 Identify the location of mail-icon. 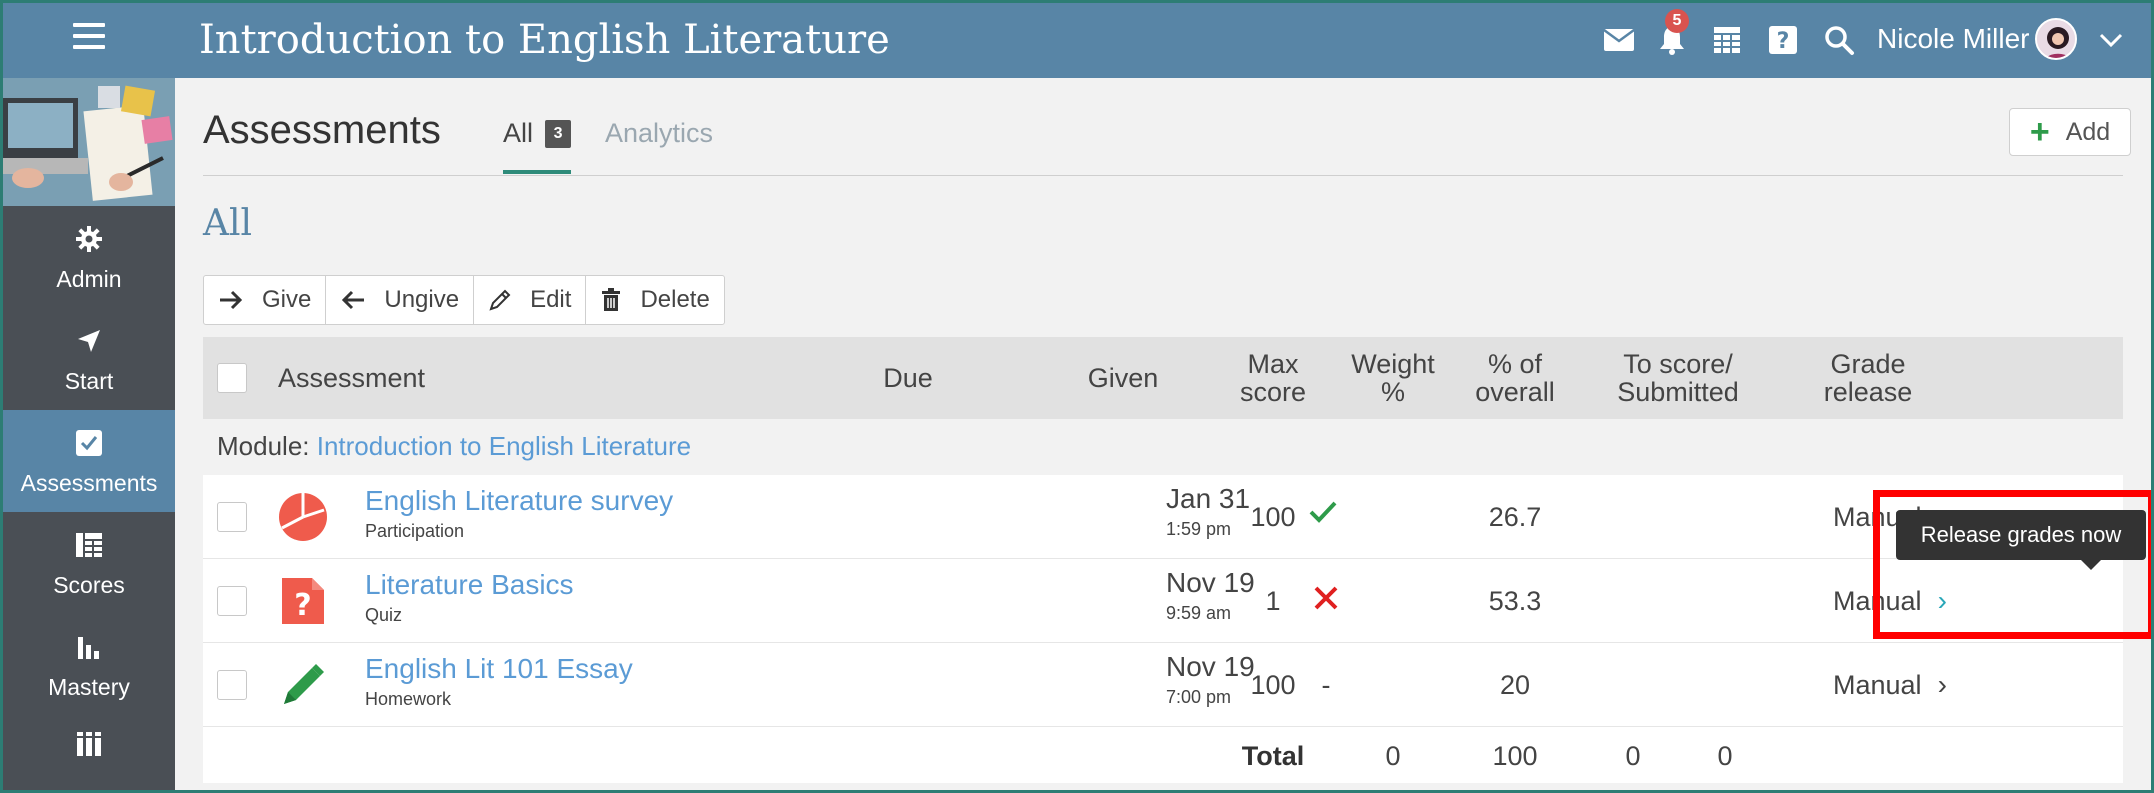
(1619, 40).